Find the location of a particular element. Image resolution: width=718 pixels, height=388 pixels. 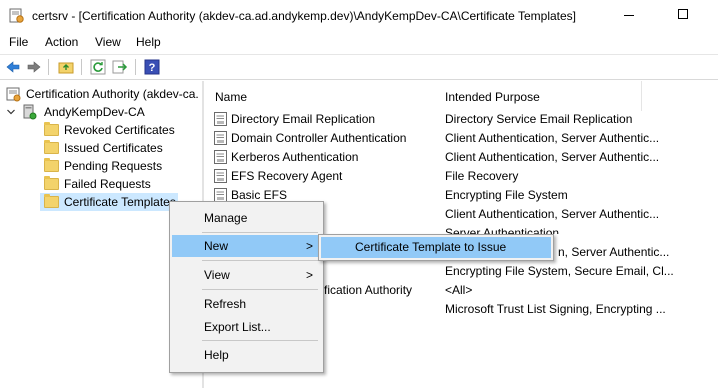

tree-item-label: Failed Requests is located at coordinates (107, 184).